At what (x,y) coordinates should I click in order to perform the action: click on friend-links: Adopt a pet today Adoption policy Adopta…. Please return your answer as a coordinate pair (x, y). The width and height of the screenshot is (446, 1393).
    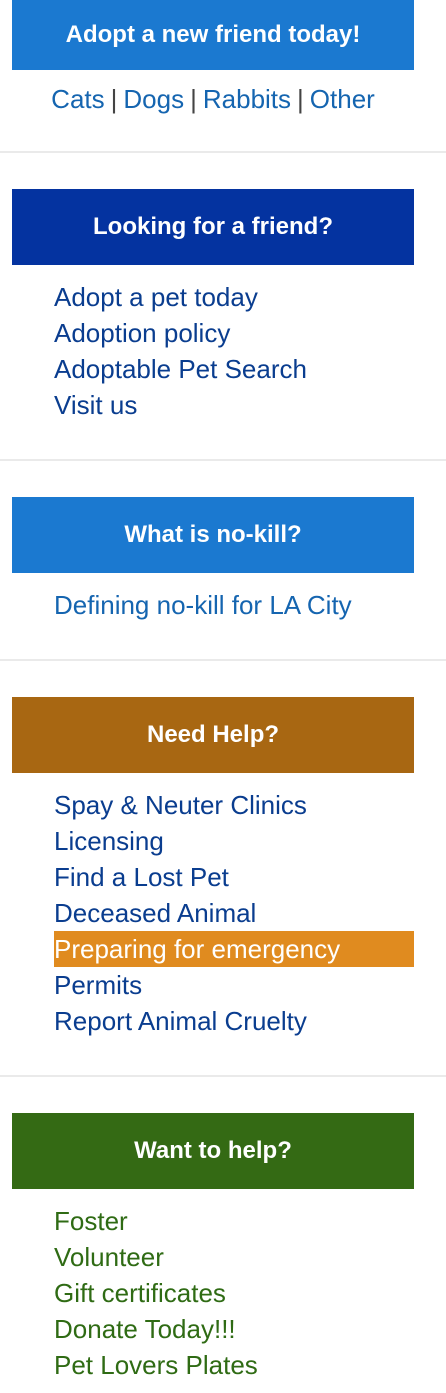
    Looking at the image, I should click on (234, 351).